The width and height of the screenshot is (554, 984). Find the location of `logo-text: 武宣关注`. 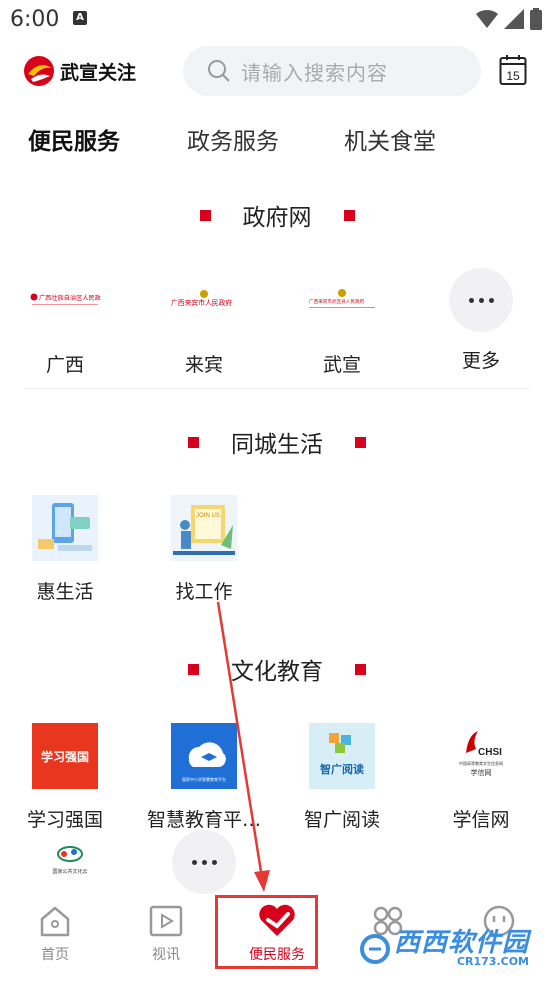

logo-text: 武宣关注 is located at coordinates (98, 72).